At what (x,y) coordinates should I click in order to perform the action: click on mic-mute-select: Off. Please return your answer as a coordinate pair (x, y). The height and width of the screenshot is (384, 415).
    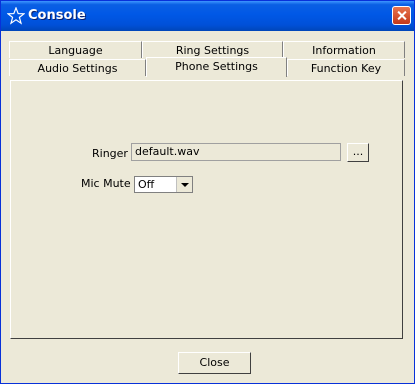
    Looking at the image, I should click on (163, 184).